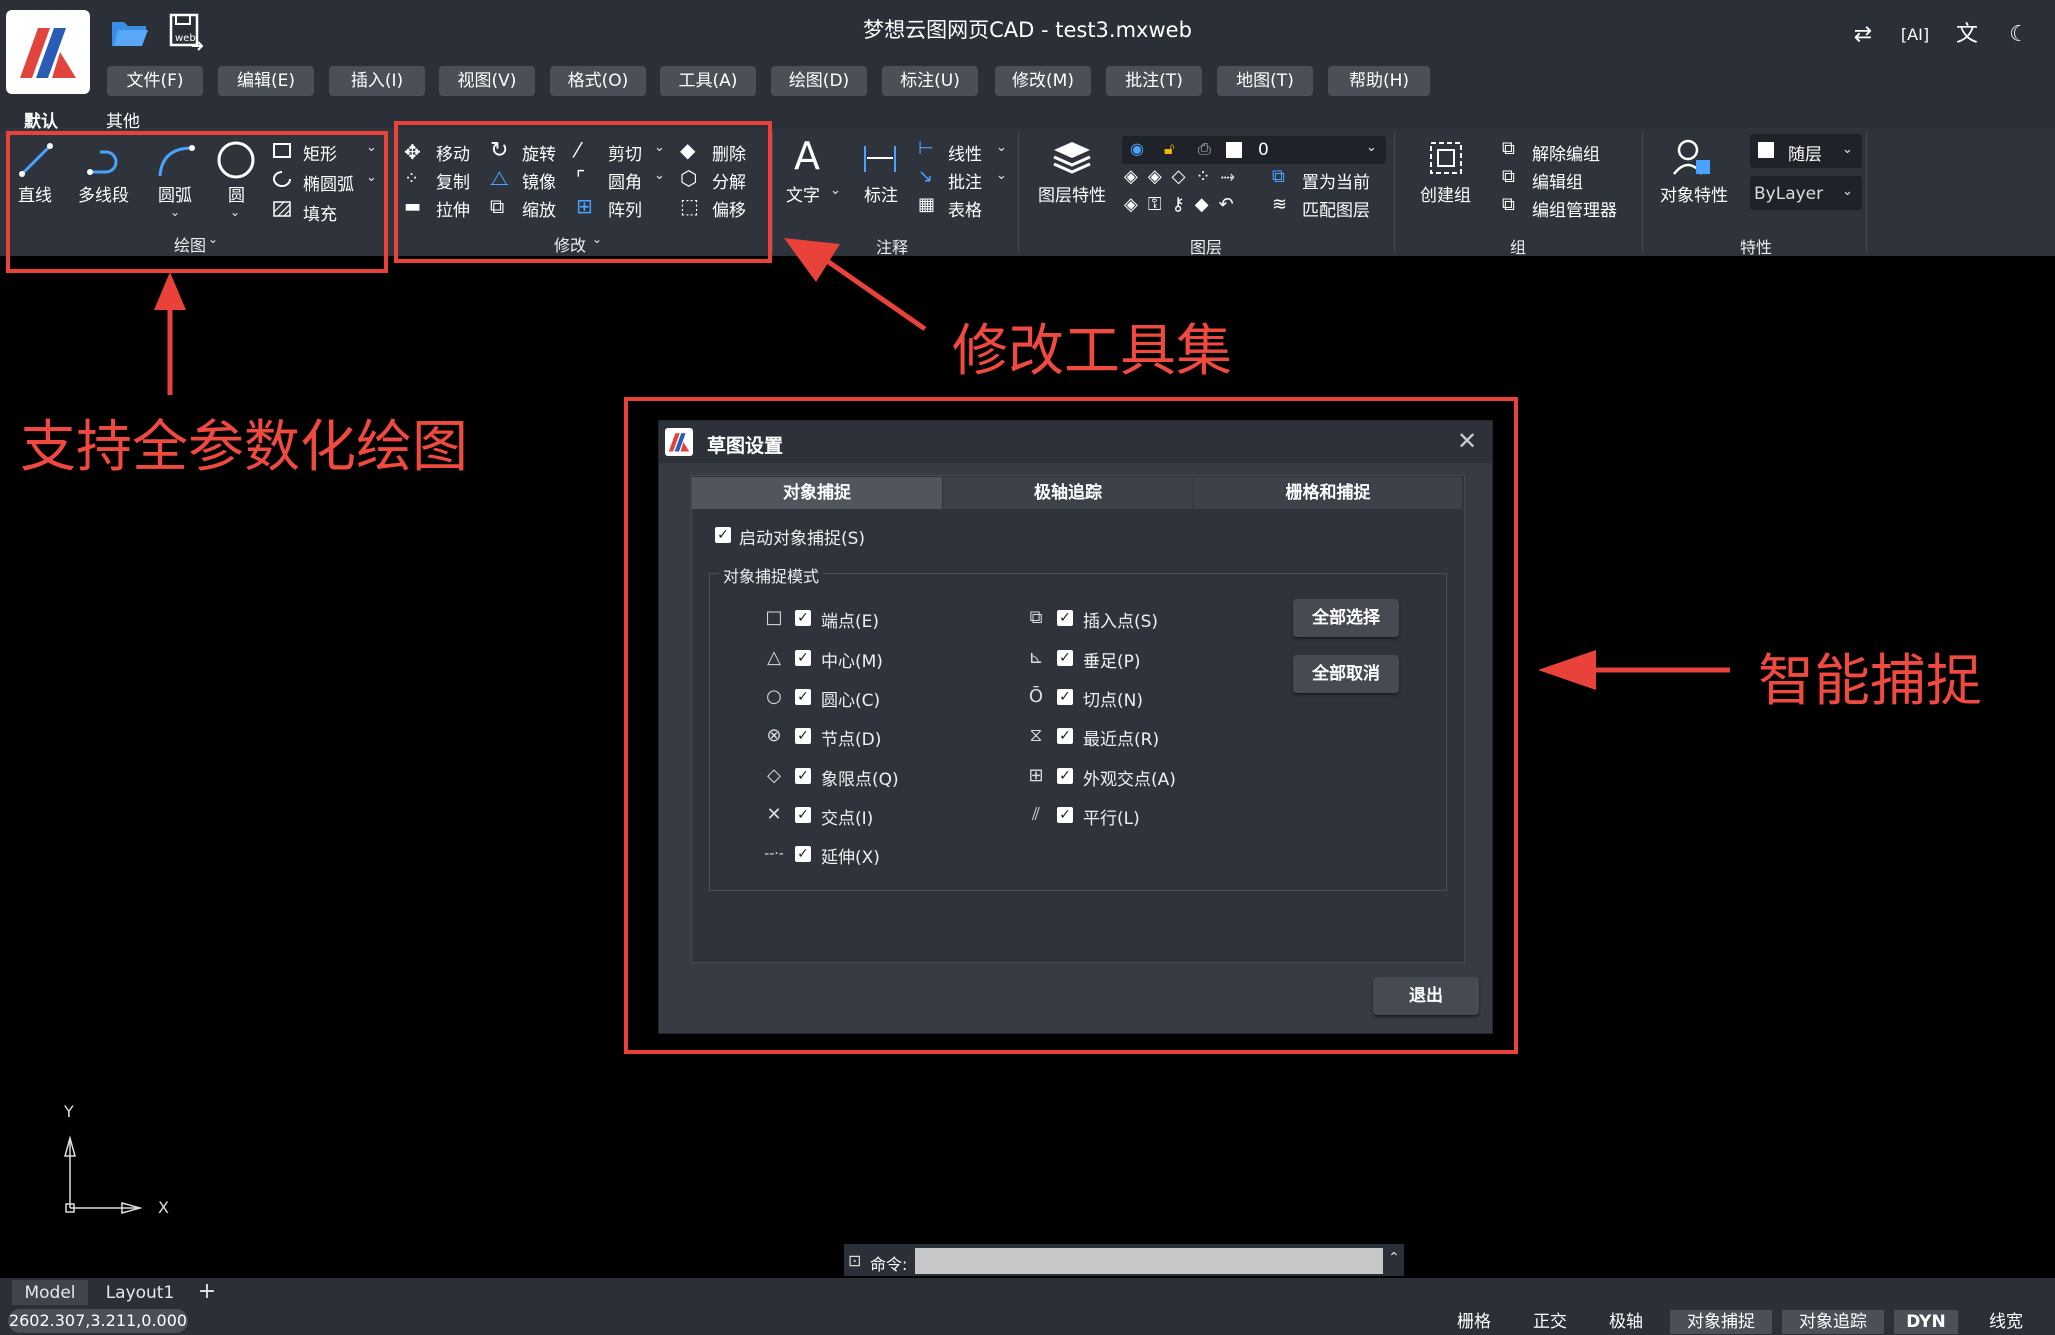  I want to click on menu-draw: 绘图(D), so click(819, 81).